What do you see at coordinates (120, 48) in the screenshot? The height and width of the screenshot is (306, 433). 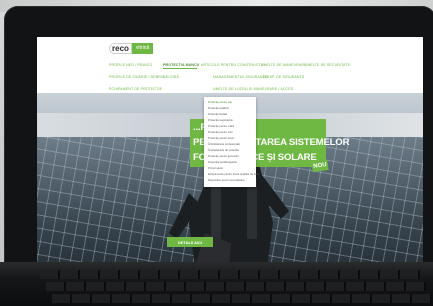 I see `logo-main: reco` at bounding box center [120, 48].